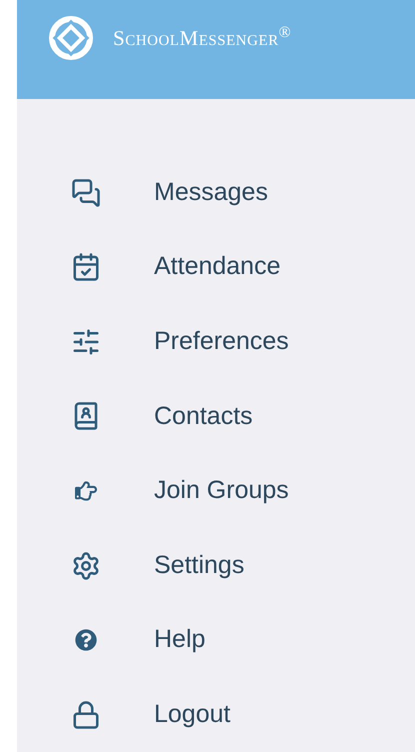 This screenshot has width=415, height=752. Describe the element at coordinates (203, 416) in the screenshot. I see `menu-label: Contacts` at that location.